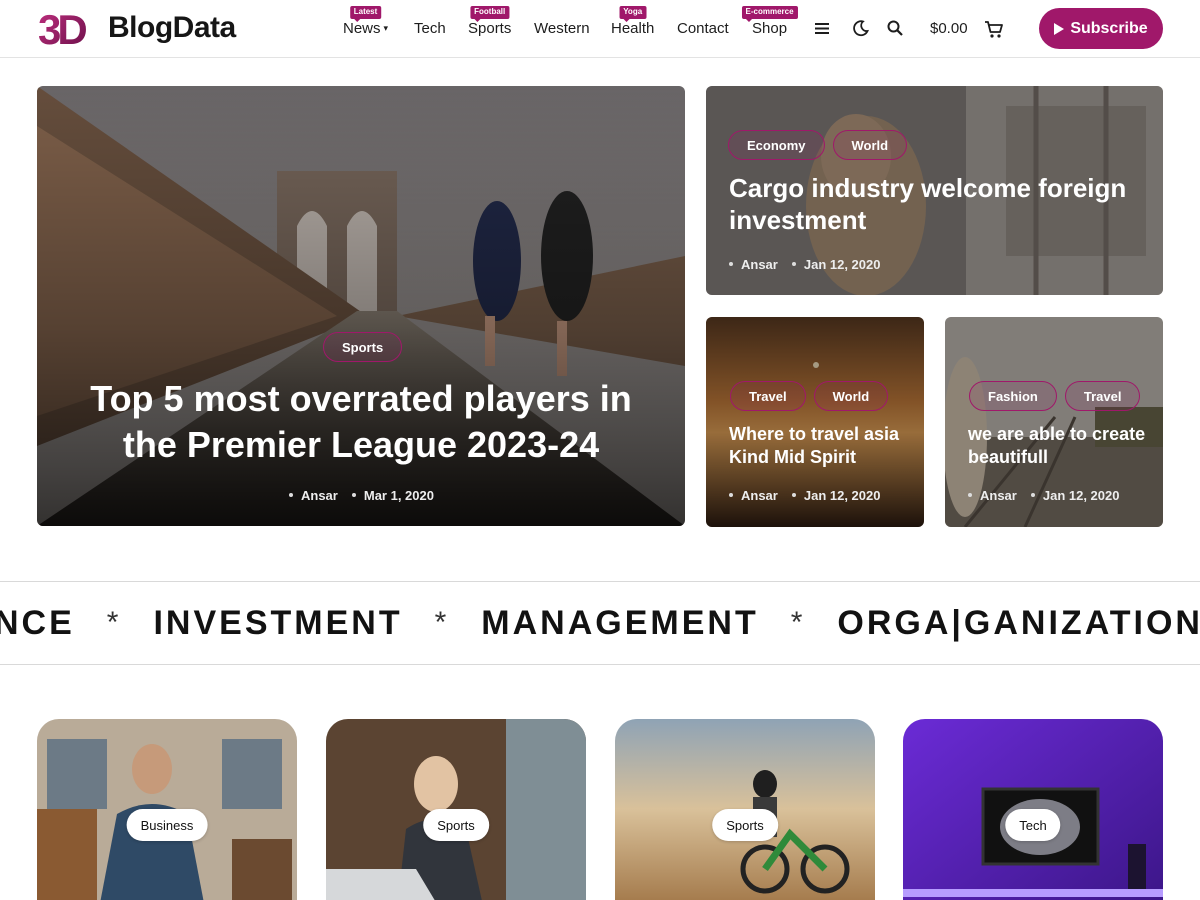 This screenshot has height=900, width=1200. I want to click on hero-top-right-tags: Economy World, so click(818, 145).